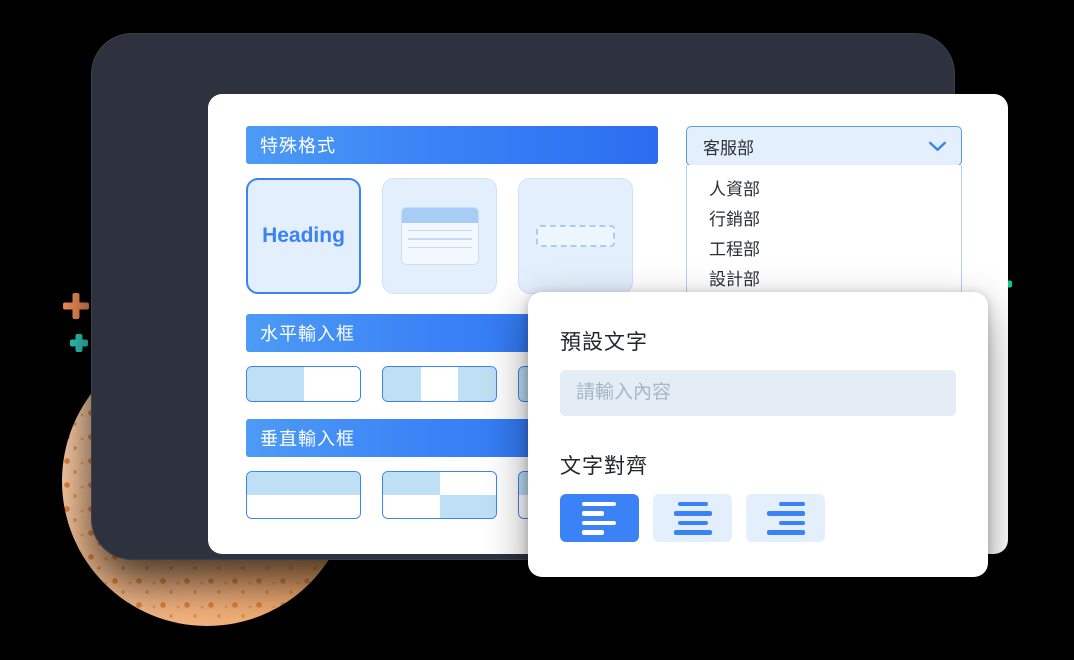 Image resolution: width=1074 pixels, height=660 pixels. What do you see at coordinates (824, 190) in the screenshot?
I see `dropdown-option: 人資部` at bounding box center [824, 190].